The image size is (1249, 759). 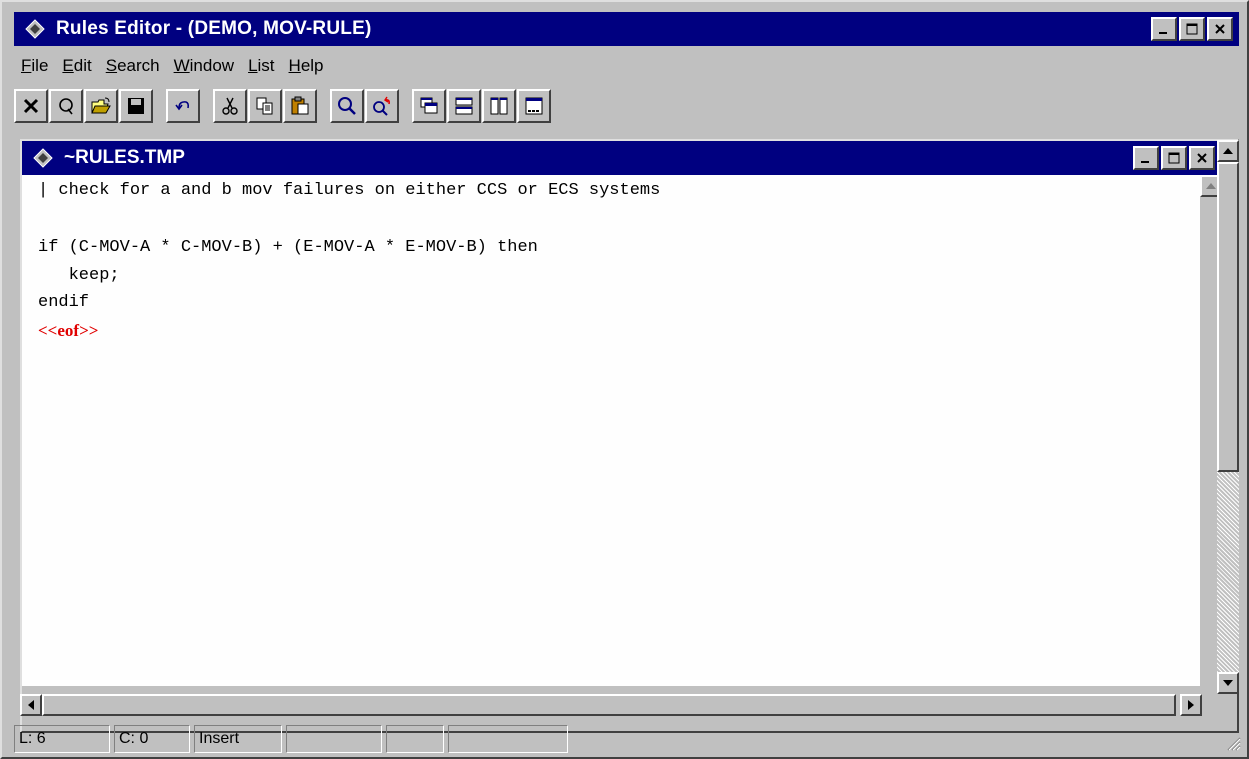 I want to click on status-column: C: 0, so click(x=152, y=739).